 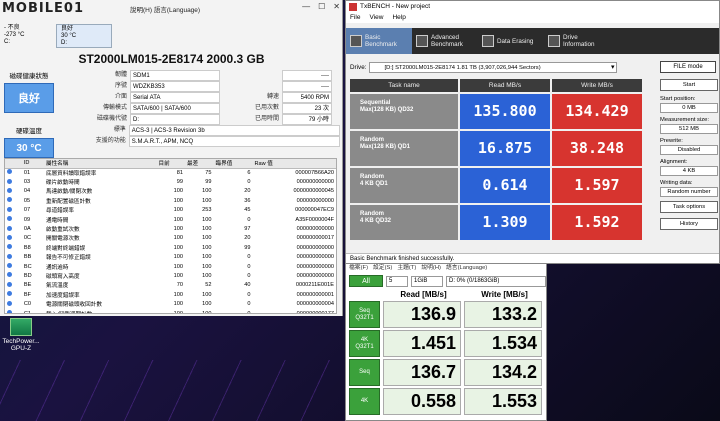 I want to click on cdm-test-button: Seq Q32T1, so click(x=364, y=314).